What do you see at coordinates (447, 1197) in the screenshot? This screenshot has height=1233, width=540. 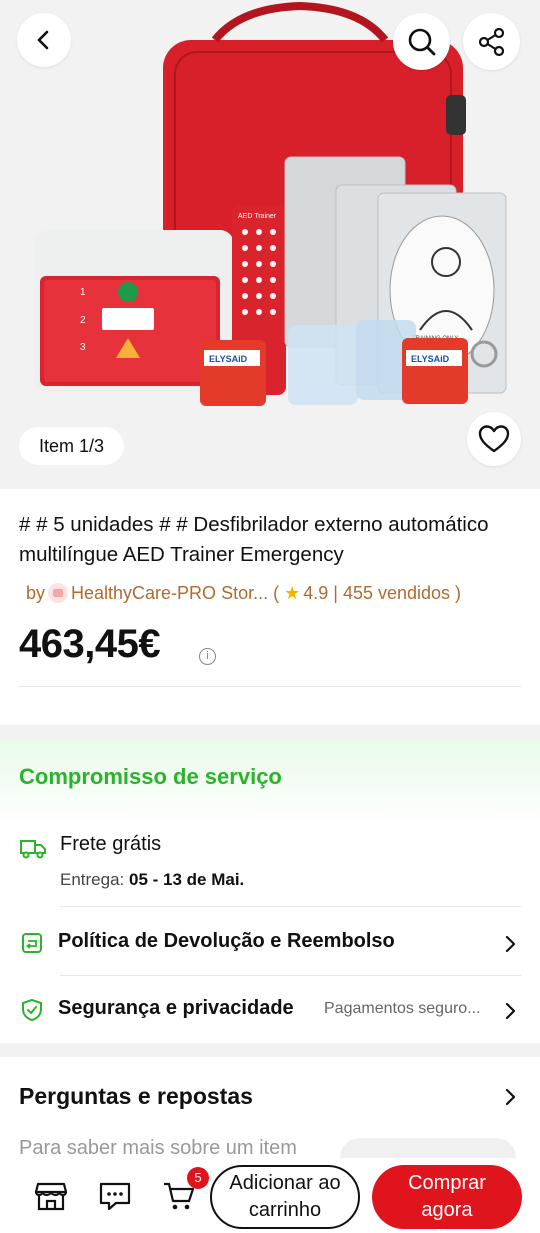 I see `buy-now-button: Comprar agora` at bounding box center [447, 1197].